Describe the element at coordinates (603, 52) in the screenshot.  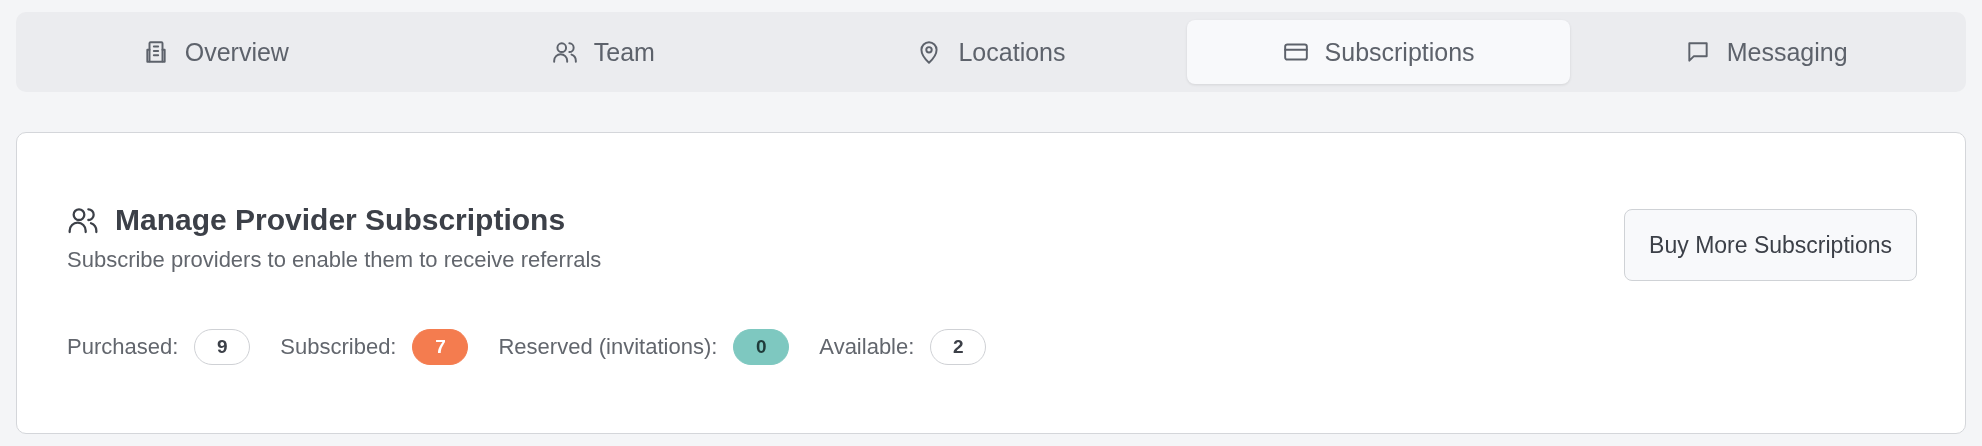
I see `tab: Team` at that location.